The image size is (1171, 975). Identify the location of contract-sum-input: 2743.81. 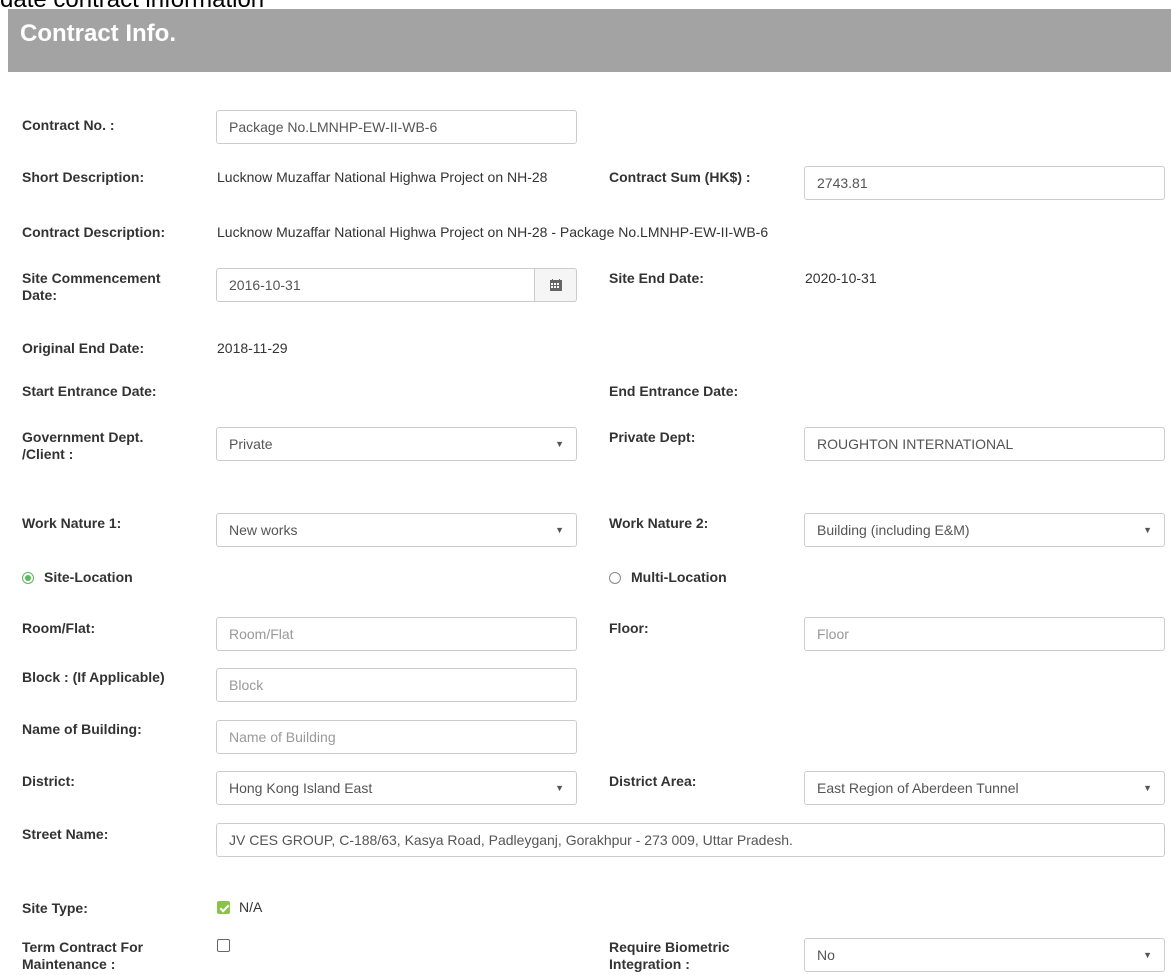
(984, 183).